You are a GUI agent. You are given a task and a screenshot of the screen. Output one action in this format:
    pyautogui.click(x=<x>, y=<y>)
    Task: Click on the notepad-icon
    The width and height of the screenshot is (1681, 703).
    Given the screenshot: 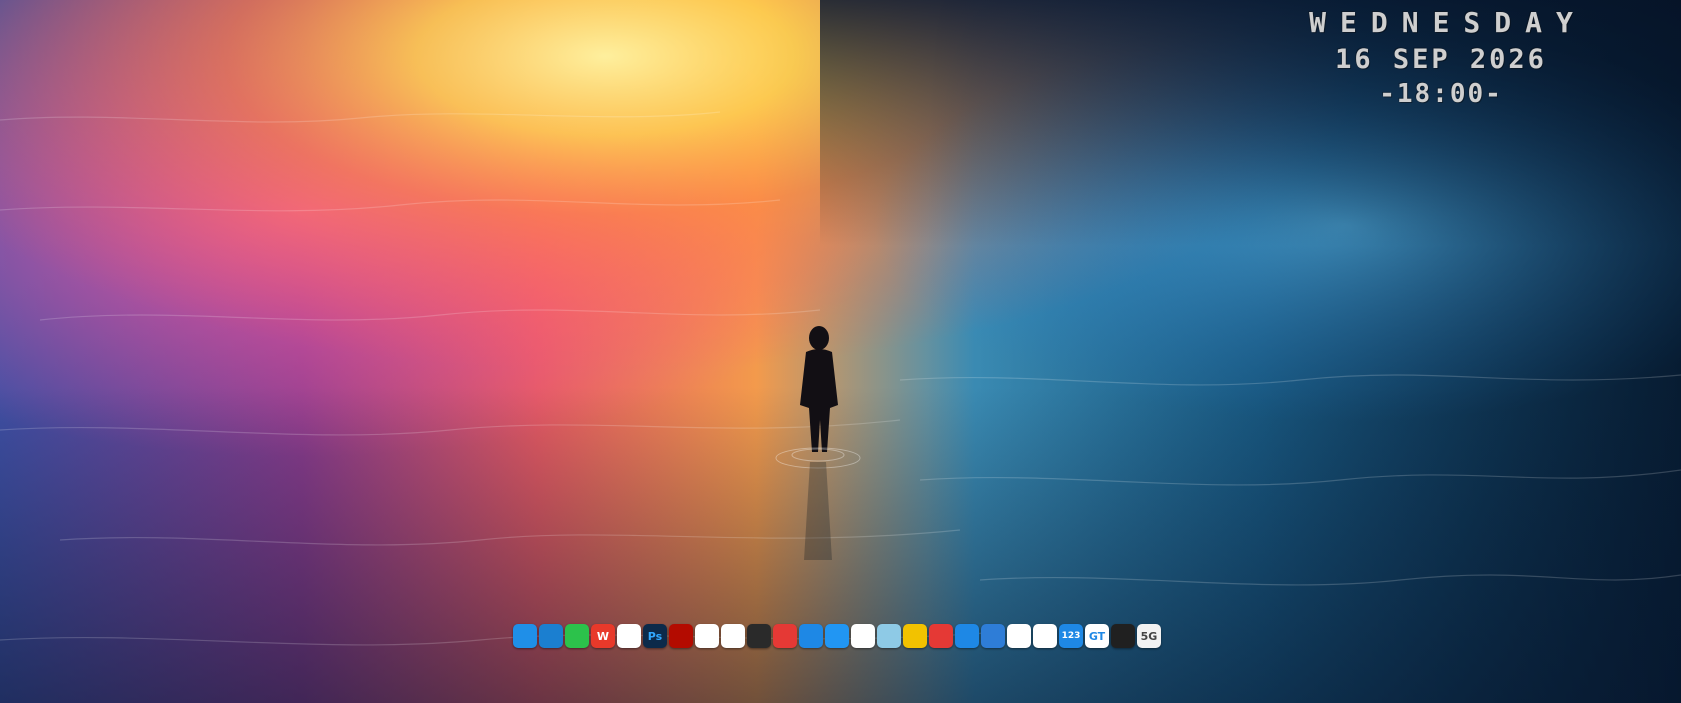 What is the action you would take?
    pyautogui.click(x=889, y=636)
    